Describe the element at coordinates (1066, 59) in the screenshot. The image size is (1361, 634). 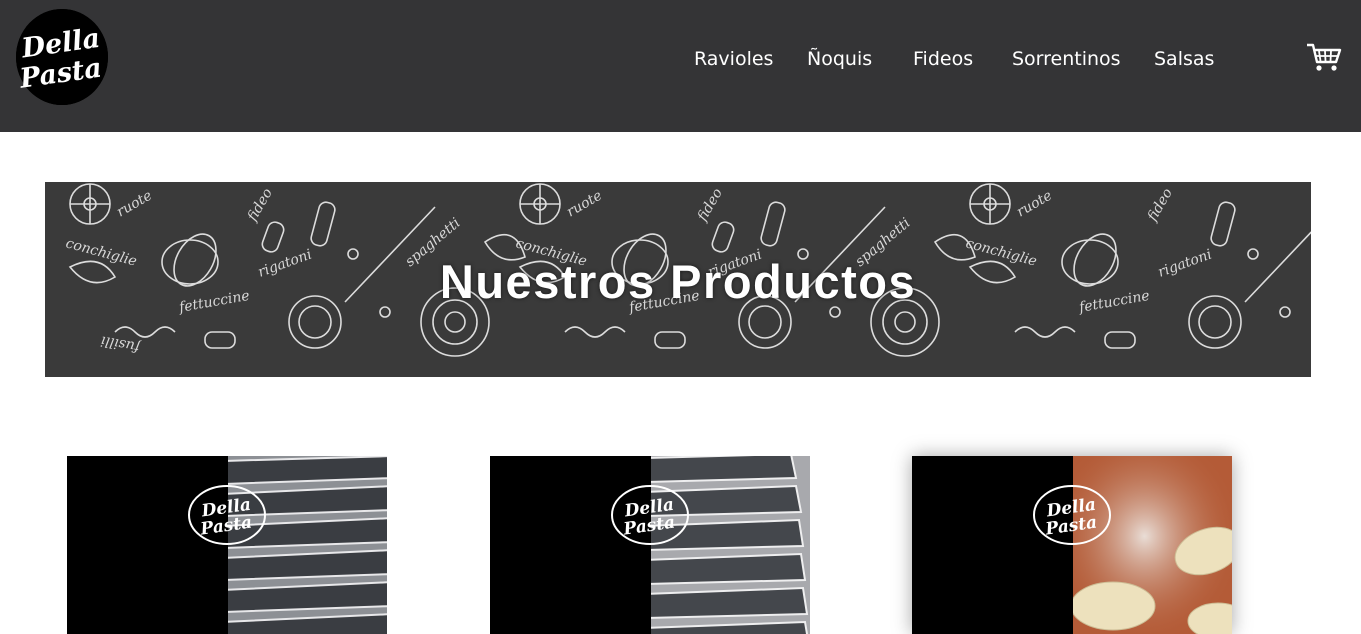
I see `nav-item-sorrentinos: Sorrentinos` at that location.